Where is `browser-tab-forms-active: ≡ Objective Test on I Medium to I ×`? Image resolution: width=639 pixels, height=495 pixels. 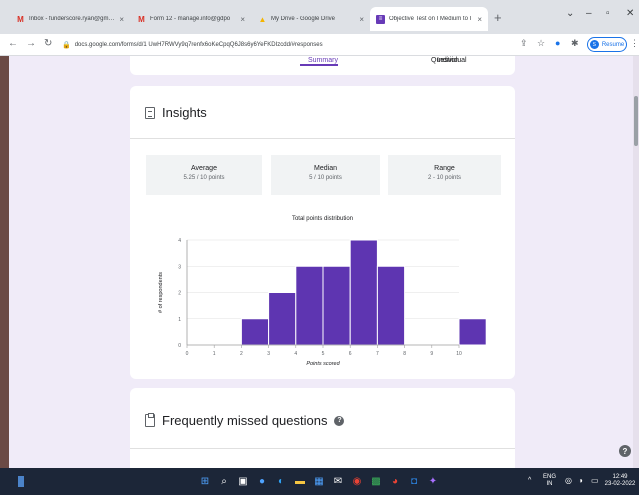
browser-tab-forms-active: ≡ Objective Test on I Medium to I × is located at coordinates (429, 19).